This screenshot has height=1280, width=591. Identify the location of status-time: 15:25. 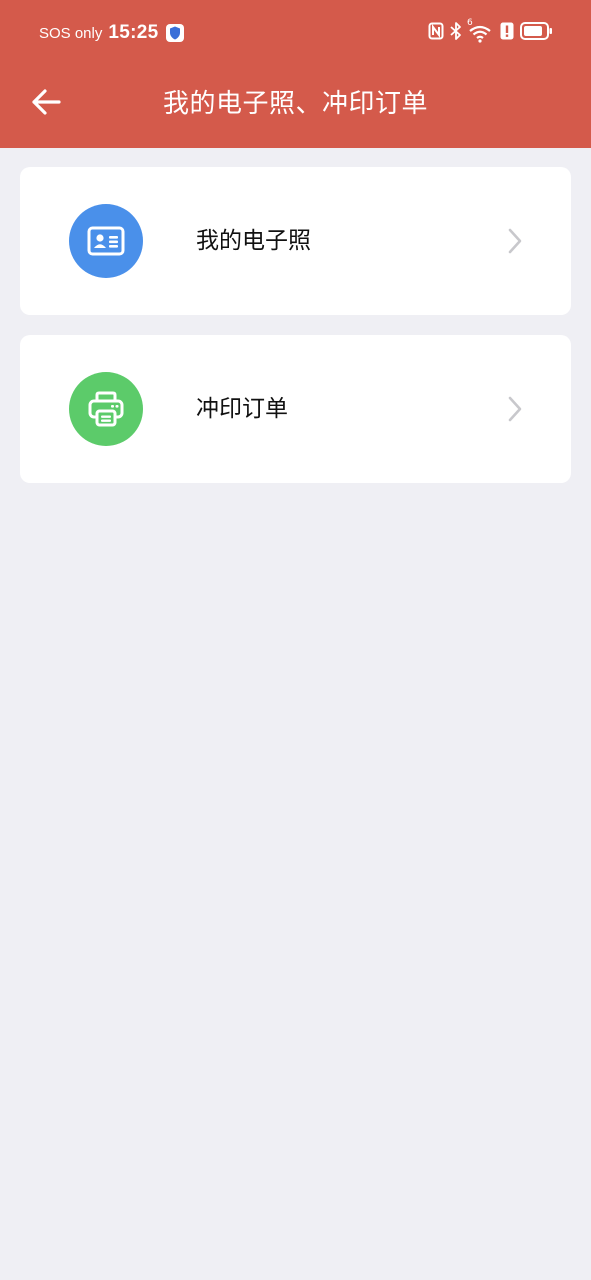
(133, 32).